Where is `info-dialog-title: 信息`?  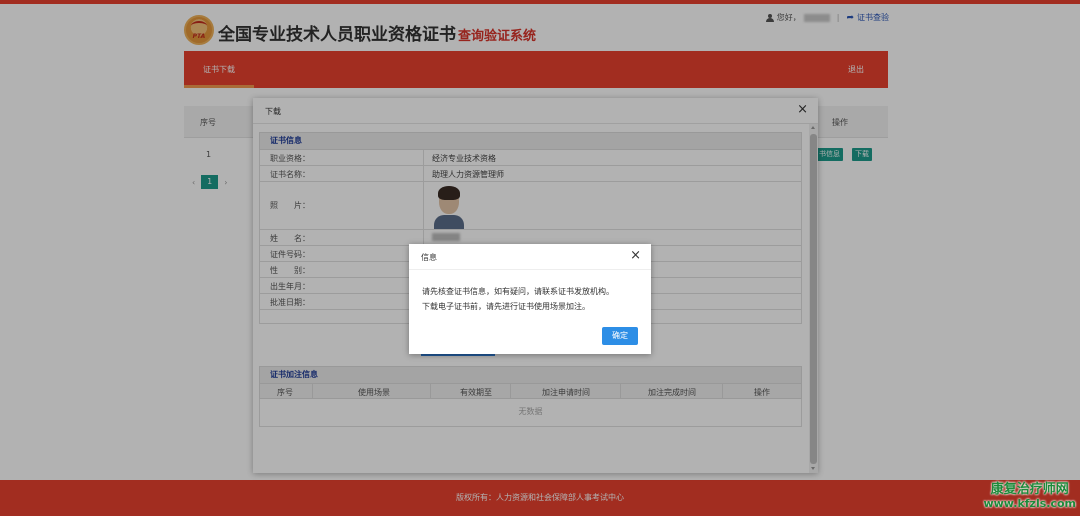
info-dialog-title: 信息 is located at coordinates (429, 257).